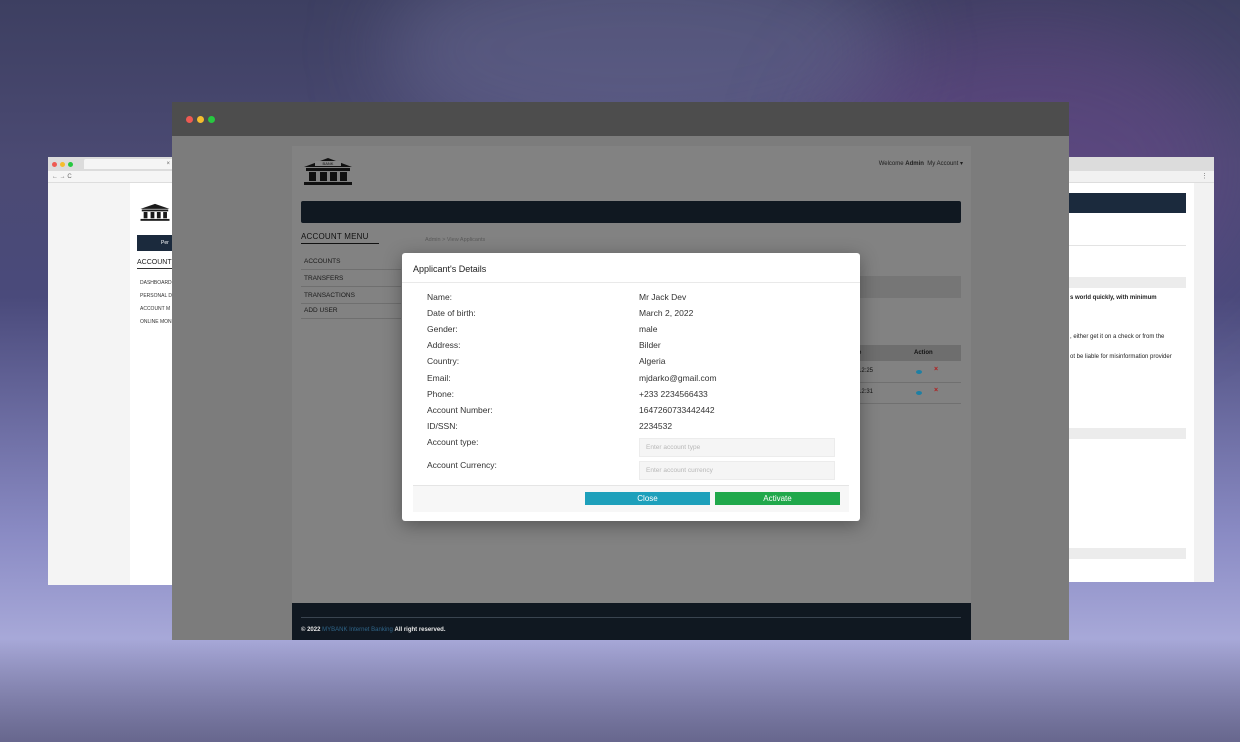 Image resolution: width=1240 pixels, height=742 pixels. Describe the element at coordinates (440, 394) in the screenshot. I see `detail-label: Phone:` at that location.